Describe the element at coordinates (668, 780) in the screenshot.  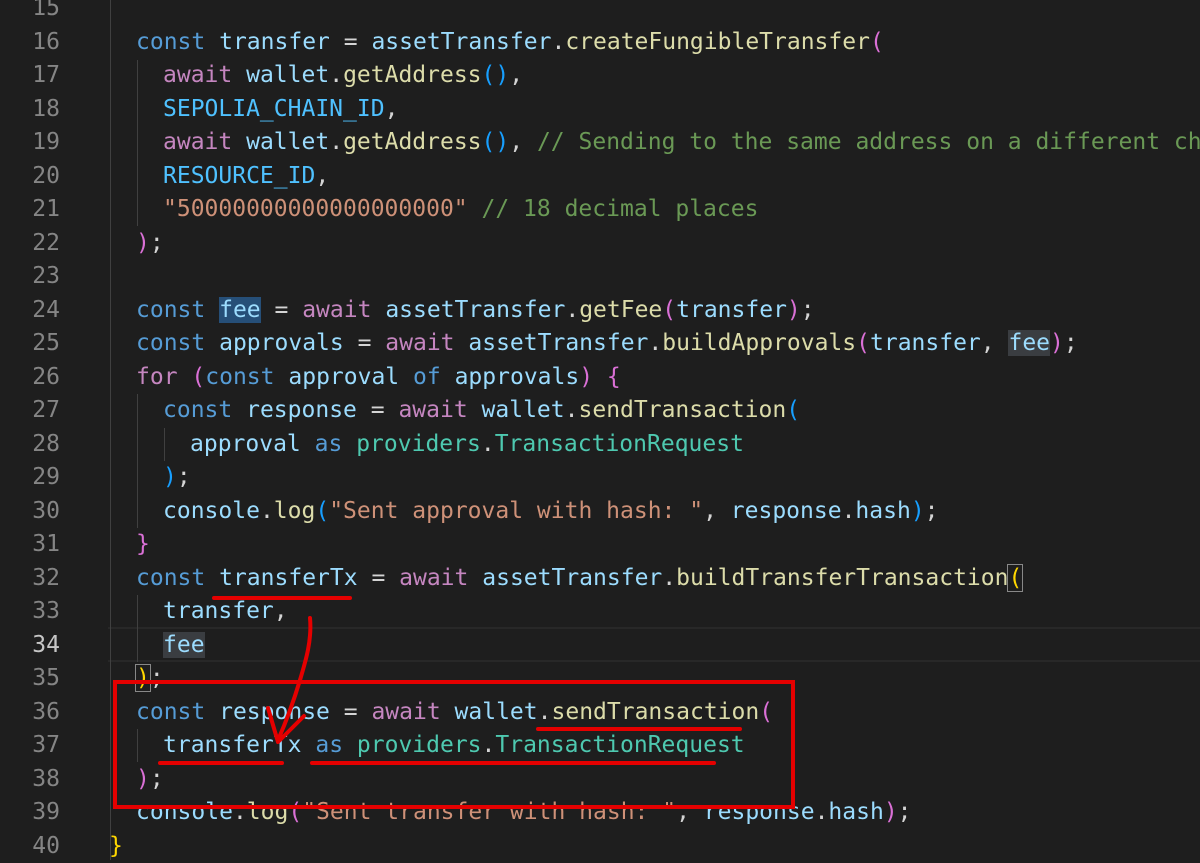
I see `code-line-38: );` at that location.